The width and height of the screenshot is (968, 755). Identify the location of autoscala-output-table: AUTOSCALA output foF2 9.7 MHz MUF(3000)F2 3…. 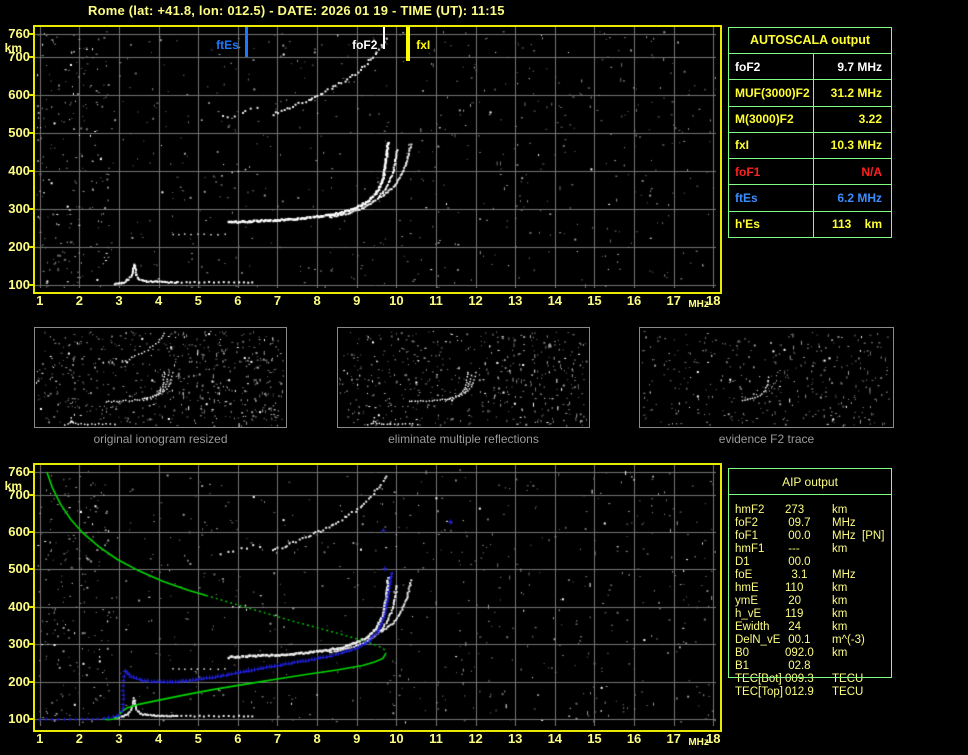
(810, 132).